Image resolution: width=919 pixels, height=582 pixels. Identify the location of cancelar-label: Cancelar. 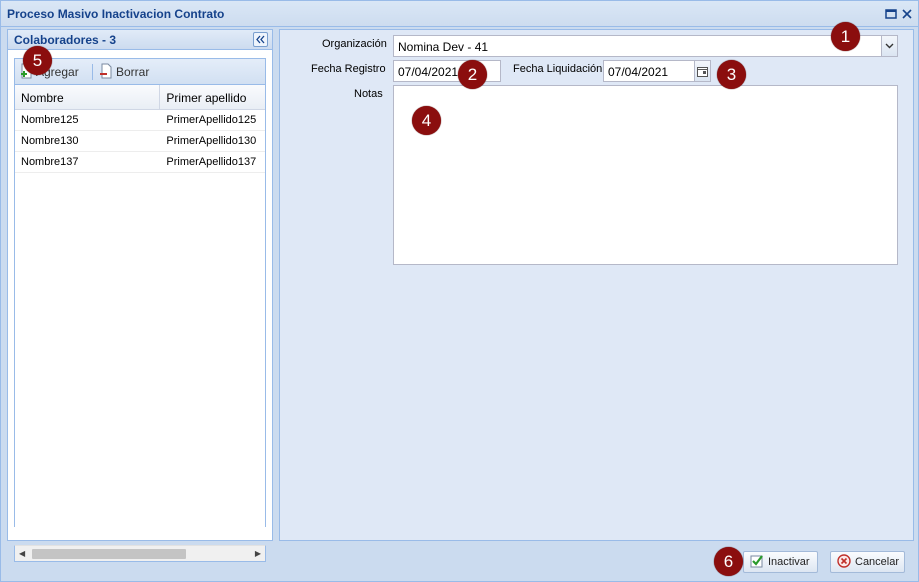
(877, 562).